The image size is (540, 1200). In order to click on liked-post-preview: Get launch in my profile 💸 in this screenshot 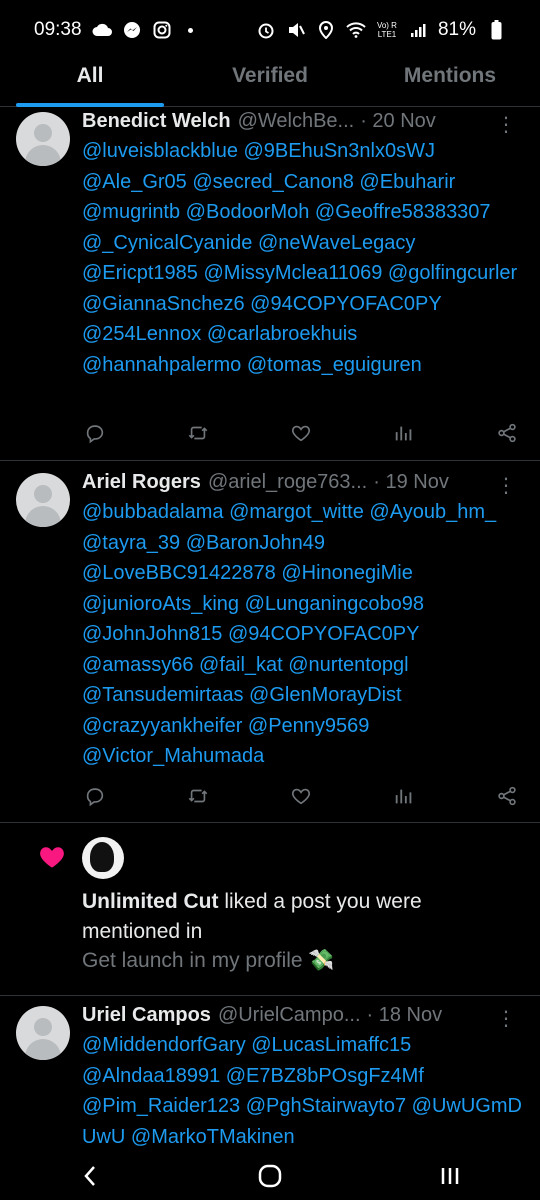, I will do `click(208, 961)`.